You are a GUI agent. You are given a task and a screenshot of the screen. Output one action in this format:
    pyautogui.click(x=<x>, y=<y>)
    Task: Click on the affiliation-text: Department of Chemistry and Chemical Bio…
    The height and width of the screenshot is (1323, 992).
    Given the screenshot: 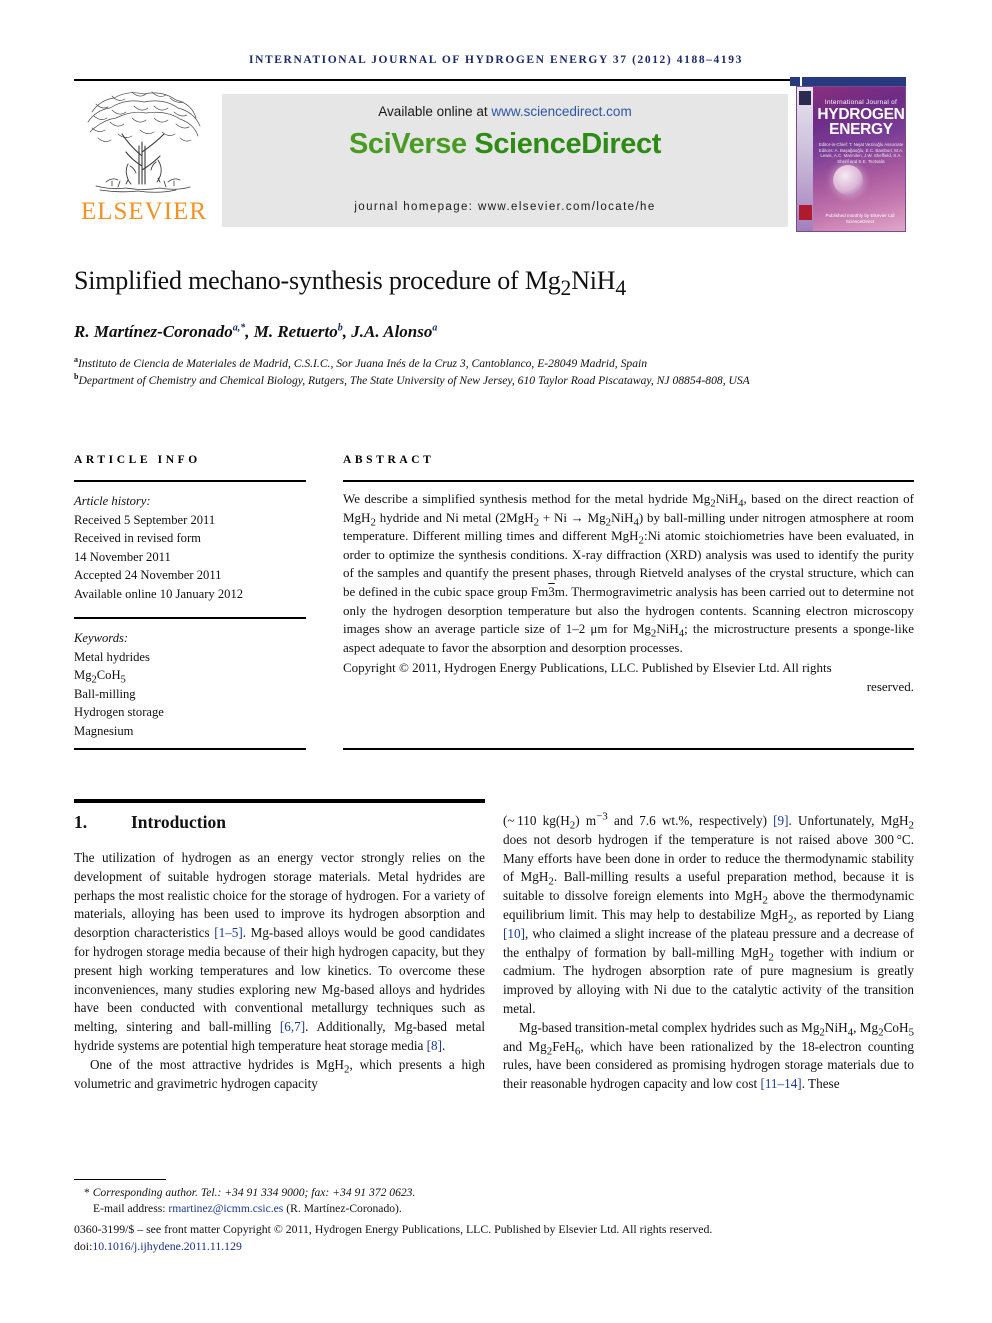 What is the action you would take?
    pyautogui.click(x=414, y=380)
    